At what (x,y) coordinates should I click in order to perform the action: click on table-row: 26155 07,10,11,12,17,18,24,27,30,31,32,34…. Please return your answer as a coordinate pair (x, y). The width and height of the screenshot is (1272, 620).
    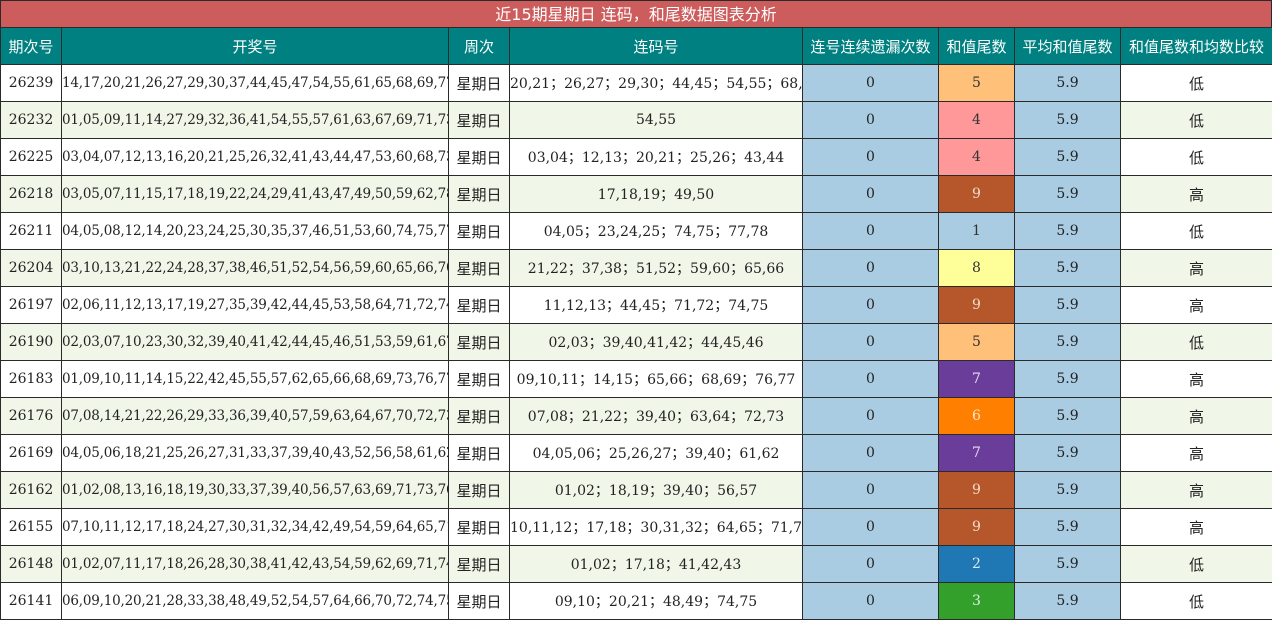
    Looking at the image, I should click on (636, 527).